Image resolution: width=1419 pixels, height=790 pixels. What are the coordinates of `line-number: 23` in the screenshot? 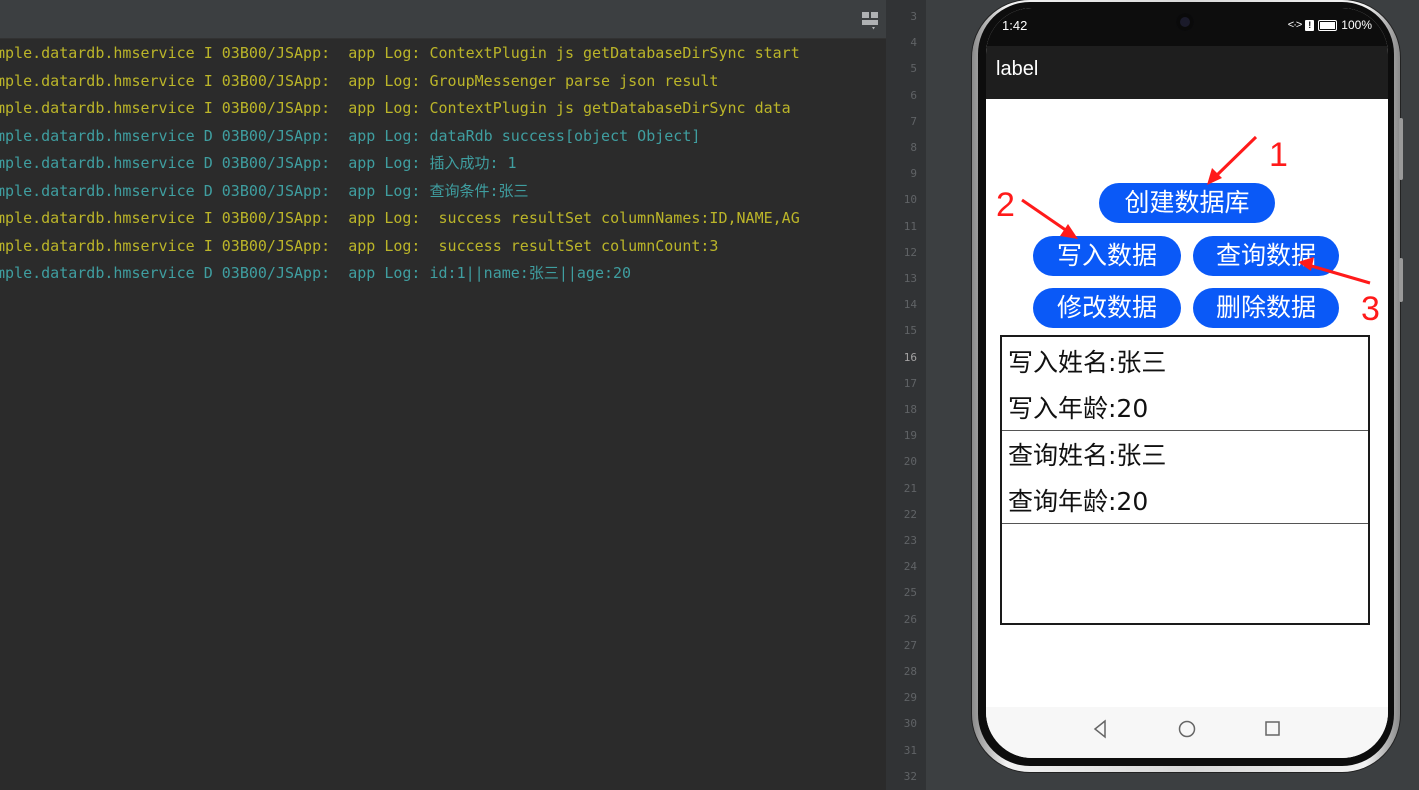 It's located at (910, 540).